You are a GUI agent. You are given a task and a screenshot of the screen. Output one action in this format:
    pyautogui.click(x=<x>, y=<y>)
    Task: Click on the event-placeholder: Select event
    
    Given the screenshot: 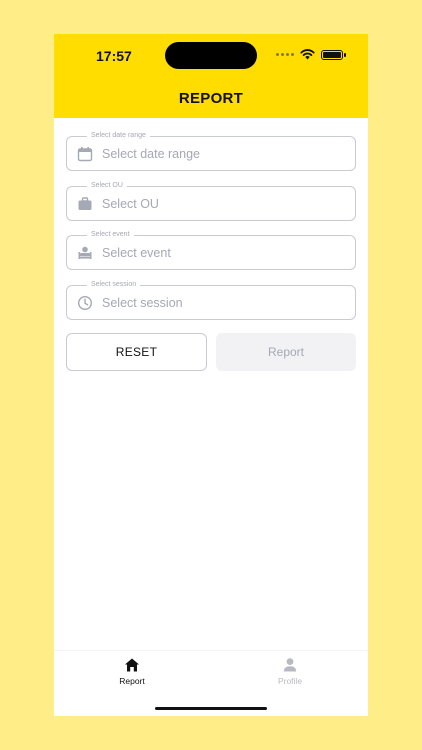 What is the action you would take?
    pyautogui.click(x=136, y=253)
    